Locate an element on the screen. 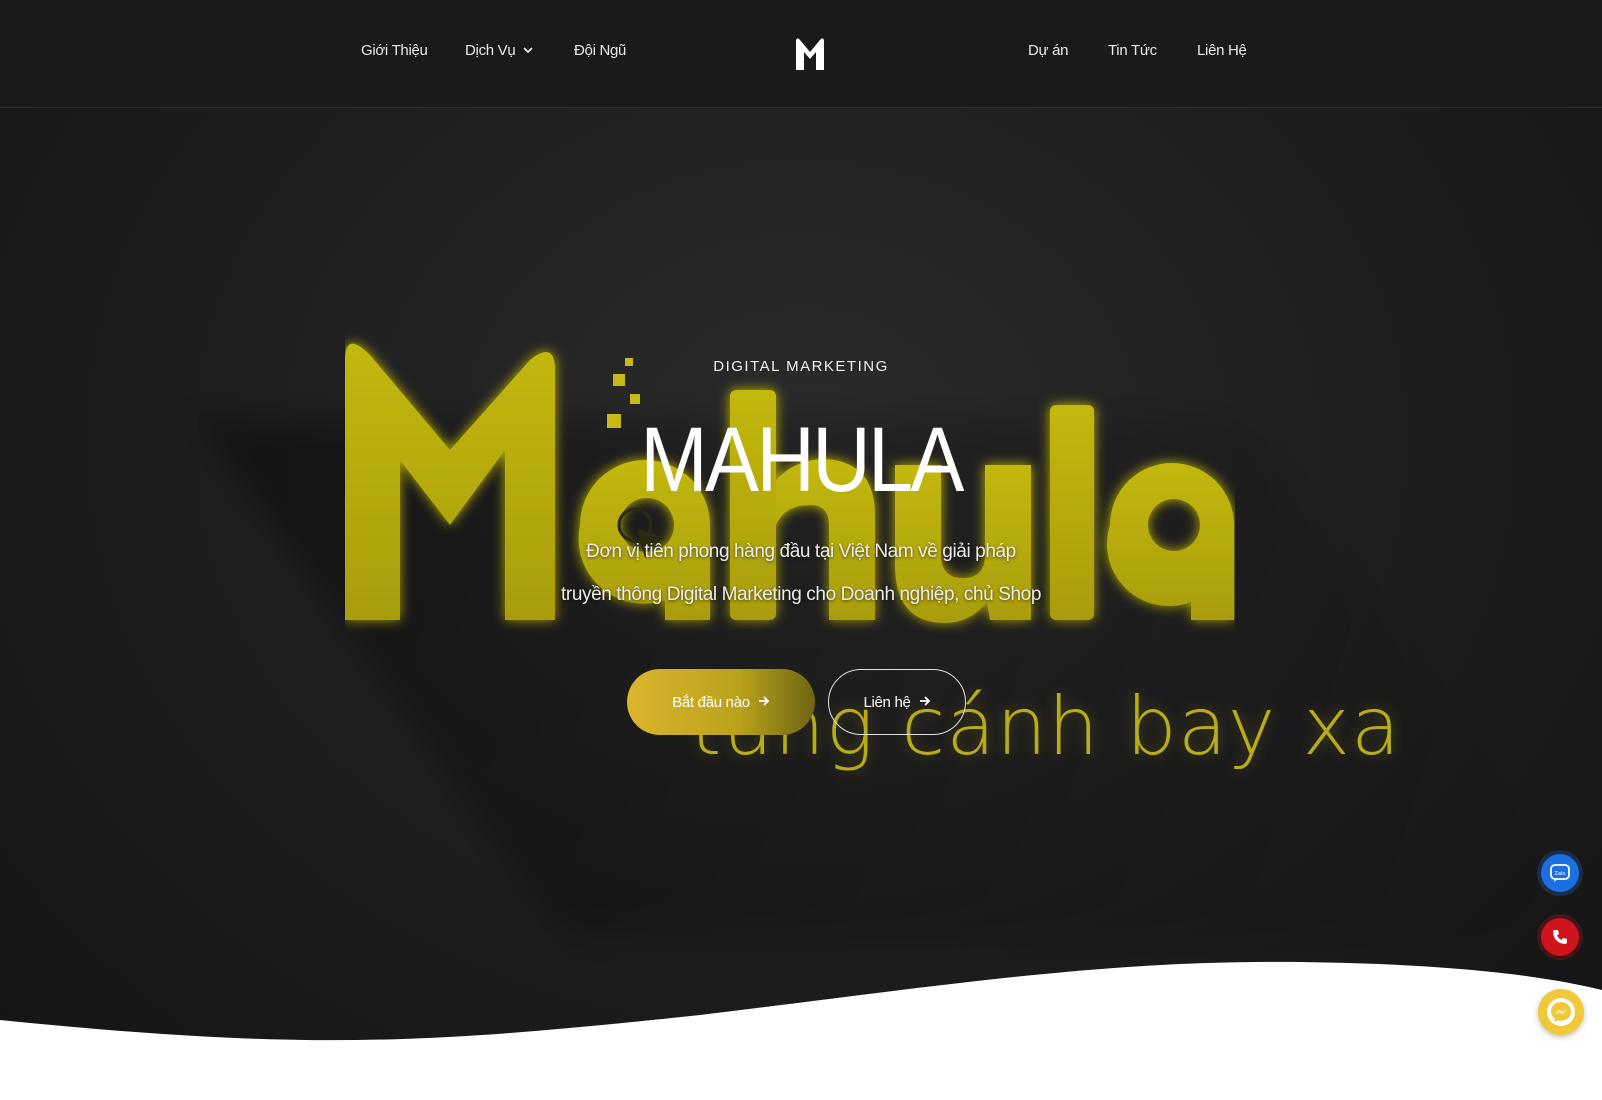 The height and width of the screenshot is (1100, 1602). nav-item-label: Tin Tức is located at coordinates (1132, 50).